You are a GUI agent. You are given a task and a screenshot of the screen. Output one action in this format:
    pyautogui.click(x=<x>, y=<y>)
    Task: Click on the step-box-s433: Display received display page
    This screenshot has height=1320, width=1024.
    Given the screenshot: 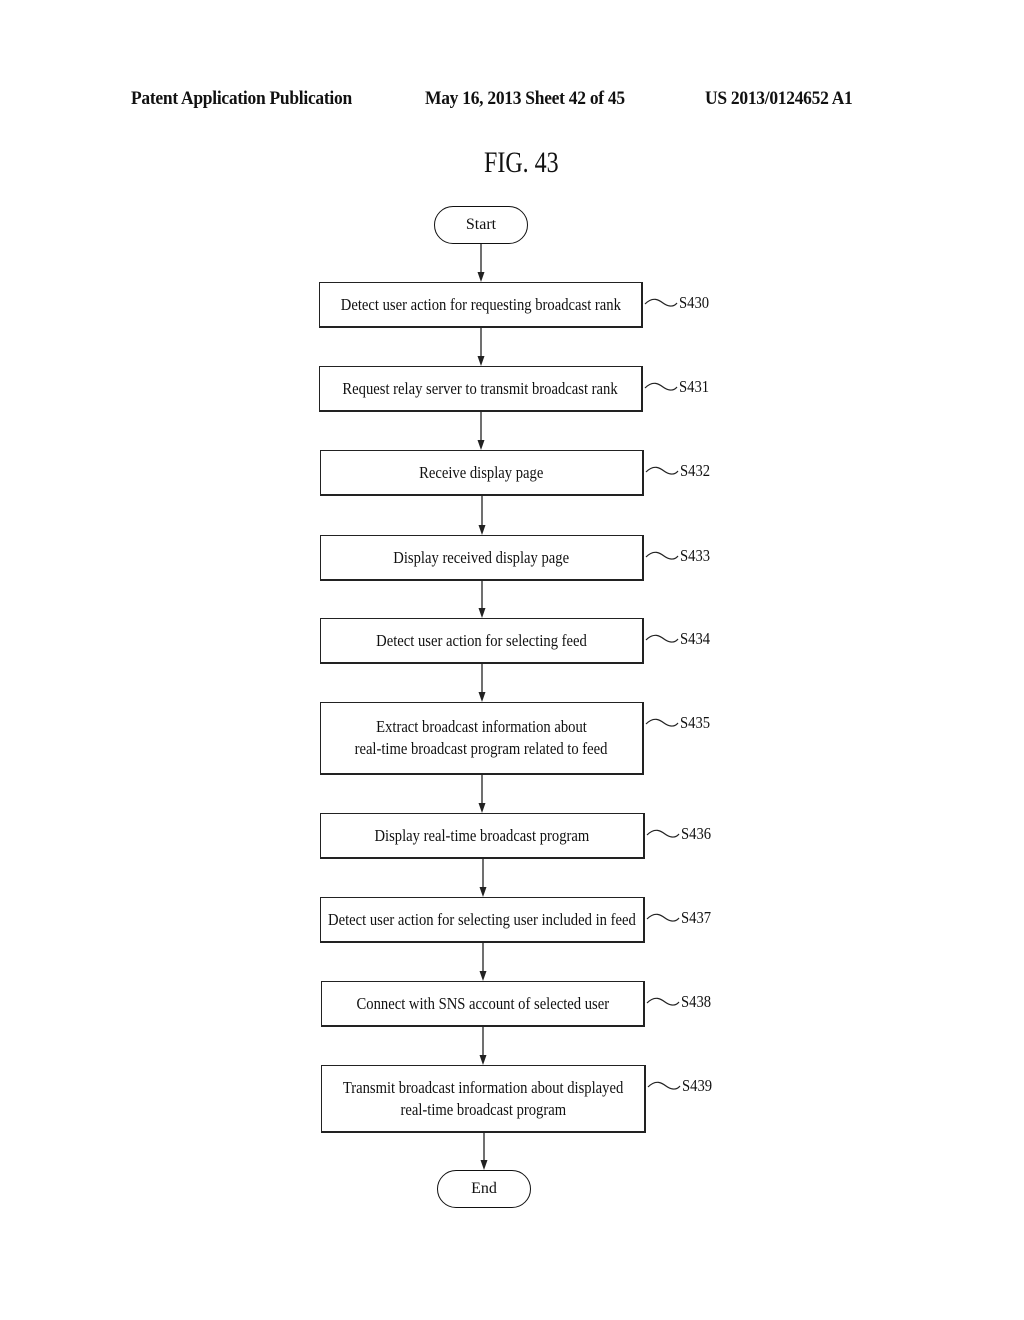 What is the action you would take?
    pyautogui.click(x=482, y=558)
    